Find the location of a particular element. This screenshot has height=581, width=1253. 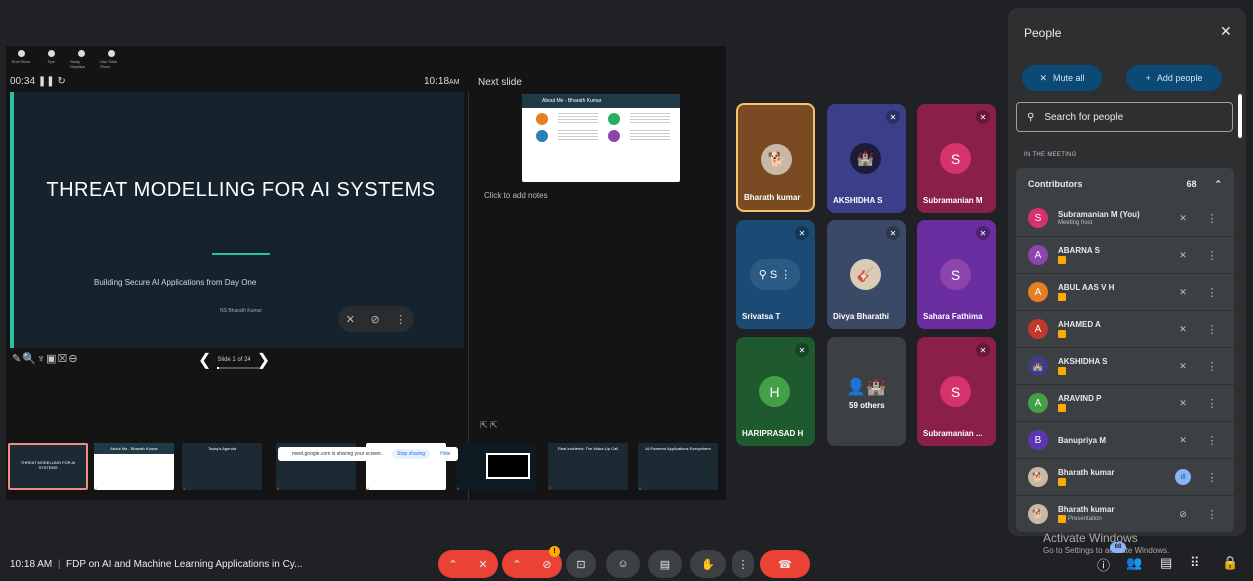

pin-icon: ⇱ ⇱ is located at coordinates (489, 425).